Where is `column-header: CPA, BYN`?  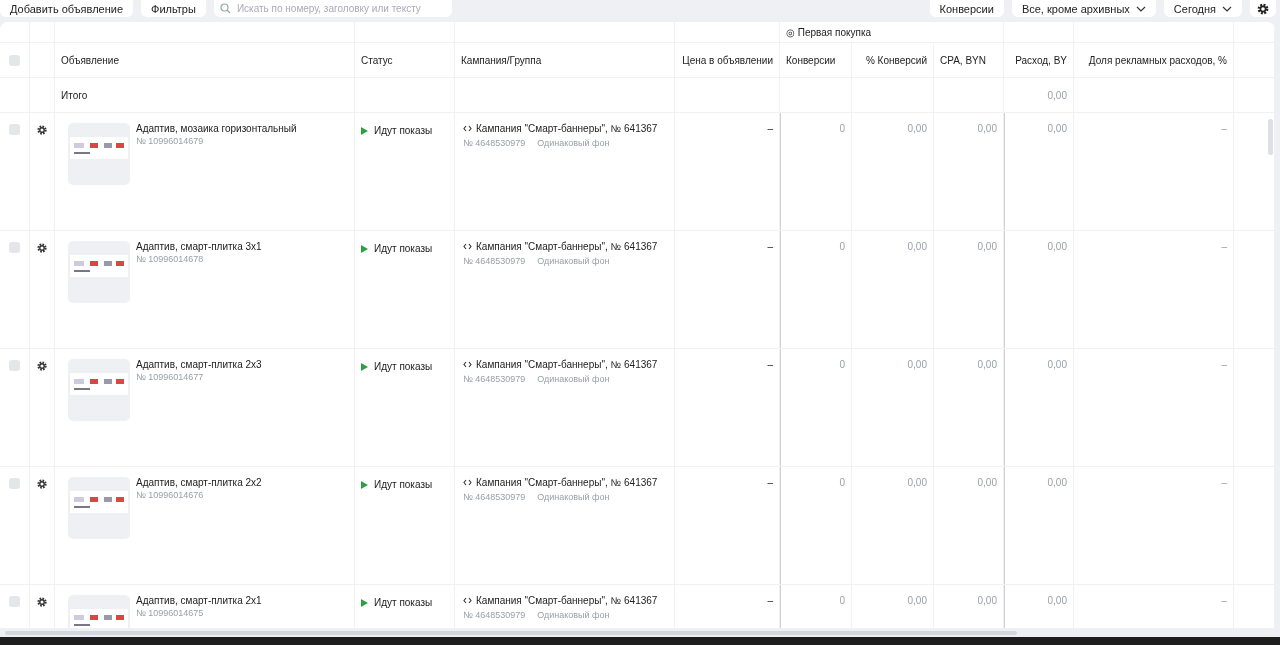
column-header: CPA, BYN is located at coordinates (963, 60).